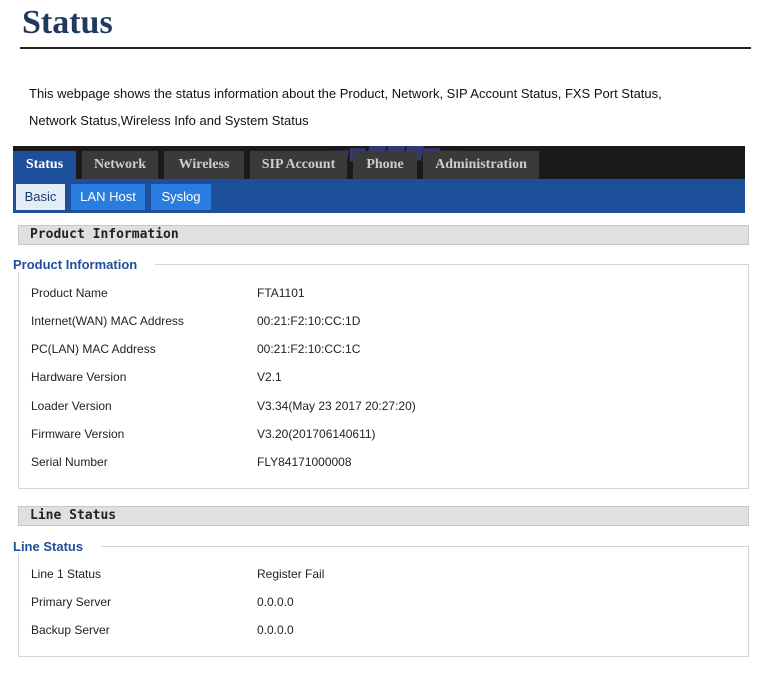 This screenshot has height=673, width=774. What do you see at coordinates (383, 235) in the screenshot?
I see `section-header-product: Product Information` at bounding box center [383, 235].